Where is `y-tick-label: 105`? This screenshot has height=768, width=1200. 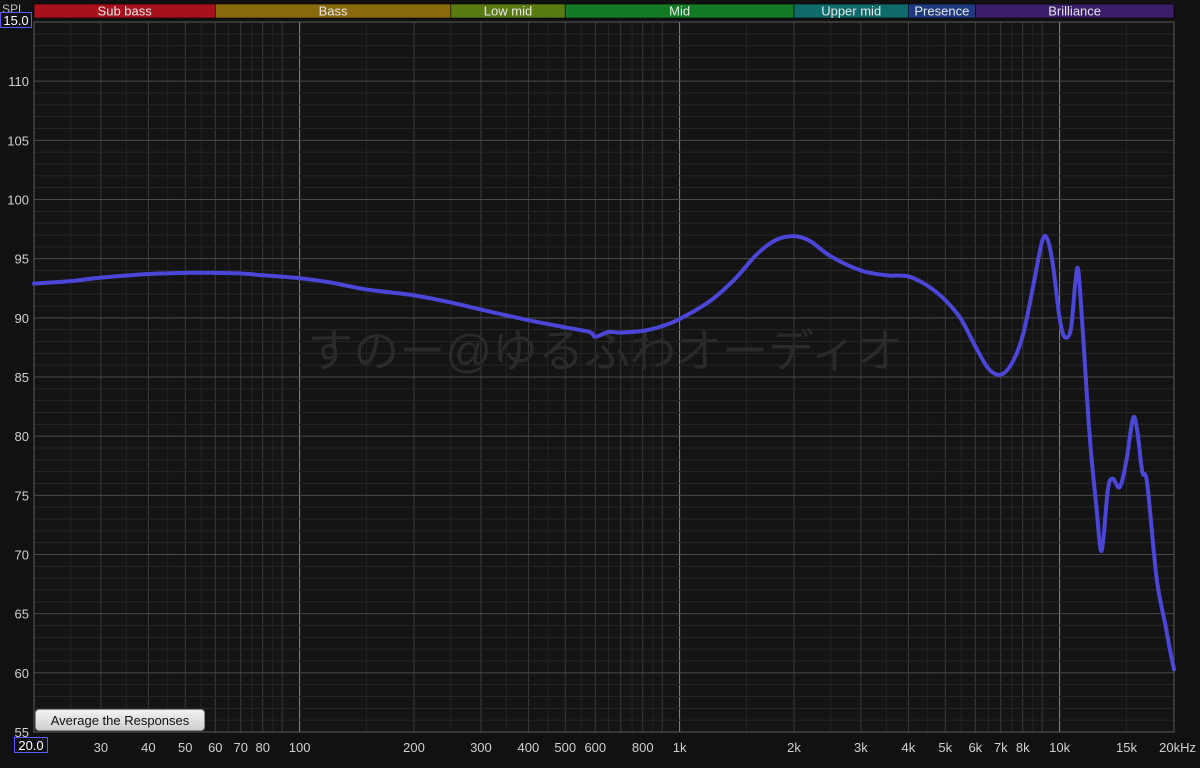
y-tick-label: 105 is located at coordinates (18, 140).